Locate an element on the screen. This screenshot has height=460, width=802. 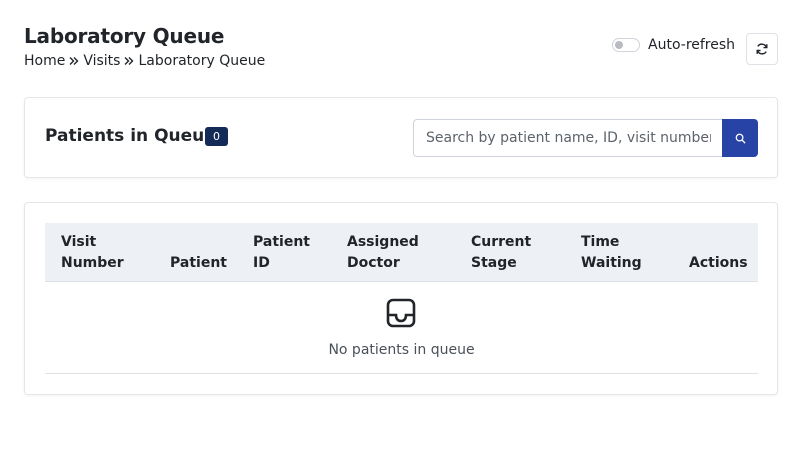
col-patient-id-line1: Patient is located at coordinates (281, 242).